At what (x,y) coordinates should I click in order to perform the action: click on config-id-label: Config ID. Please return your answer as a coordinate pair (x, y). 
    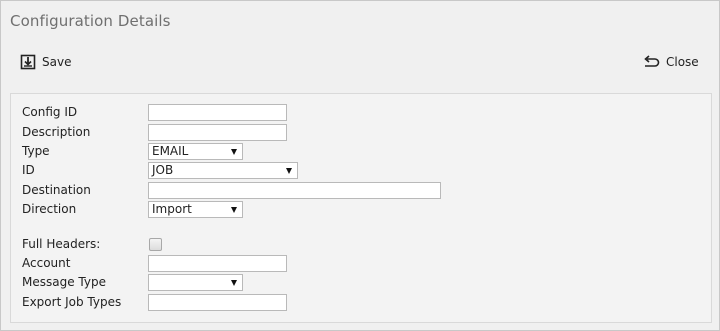
    Looking at the image, I should click on (50, 112).